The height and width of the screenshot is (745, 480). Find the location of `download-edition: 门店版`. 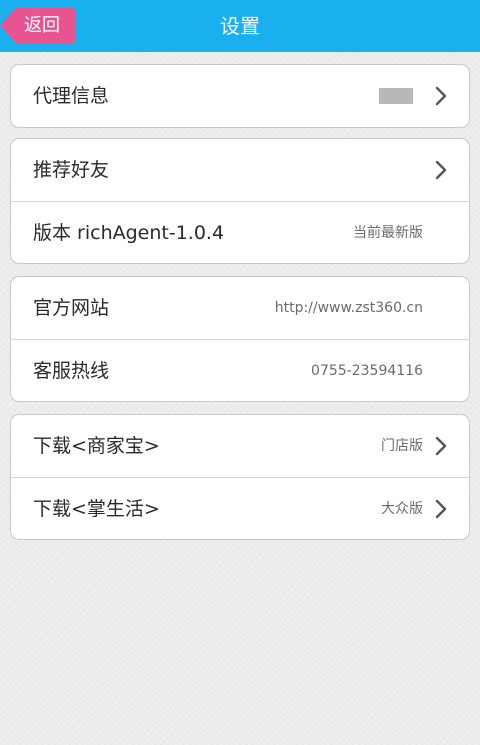

download-edition: 门店版 is located at coordinates (402, 446).